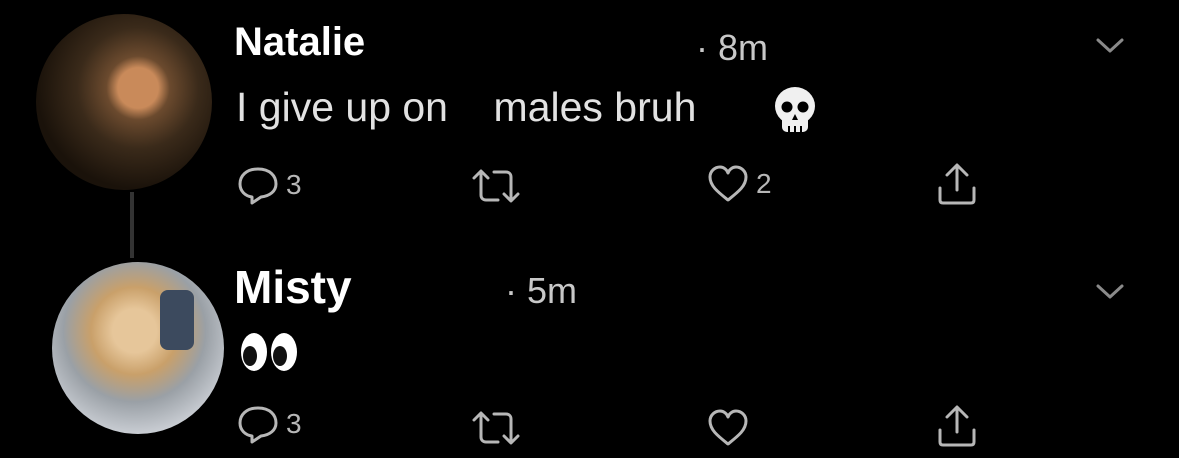 The height and width of the screenshot is (458, 1179). I want to click on author-name: Misty, so click(293, 287).